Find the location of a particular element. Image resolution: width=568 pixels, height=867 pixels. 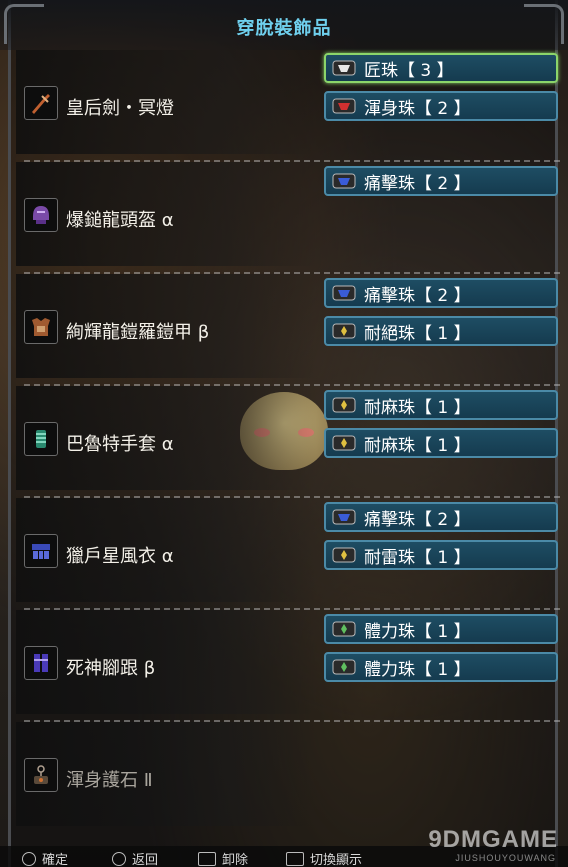

menu-header: 穿脫裝飾品 is located at coordinates (284, 25).